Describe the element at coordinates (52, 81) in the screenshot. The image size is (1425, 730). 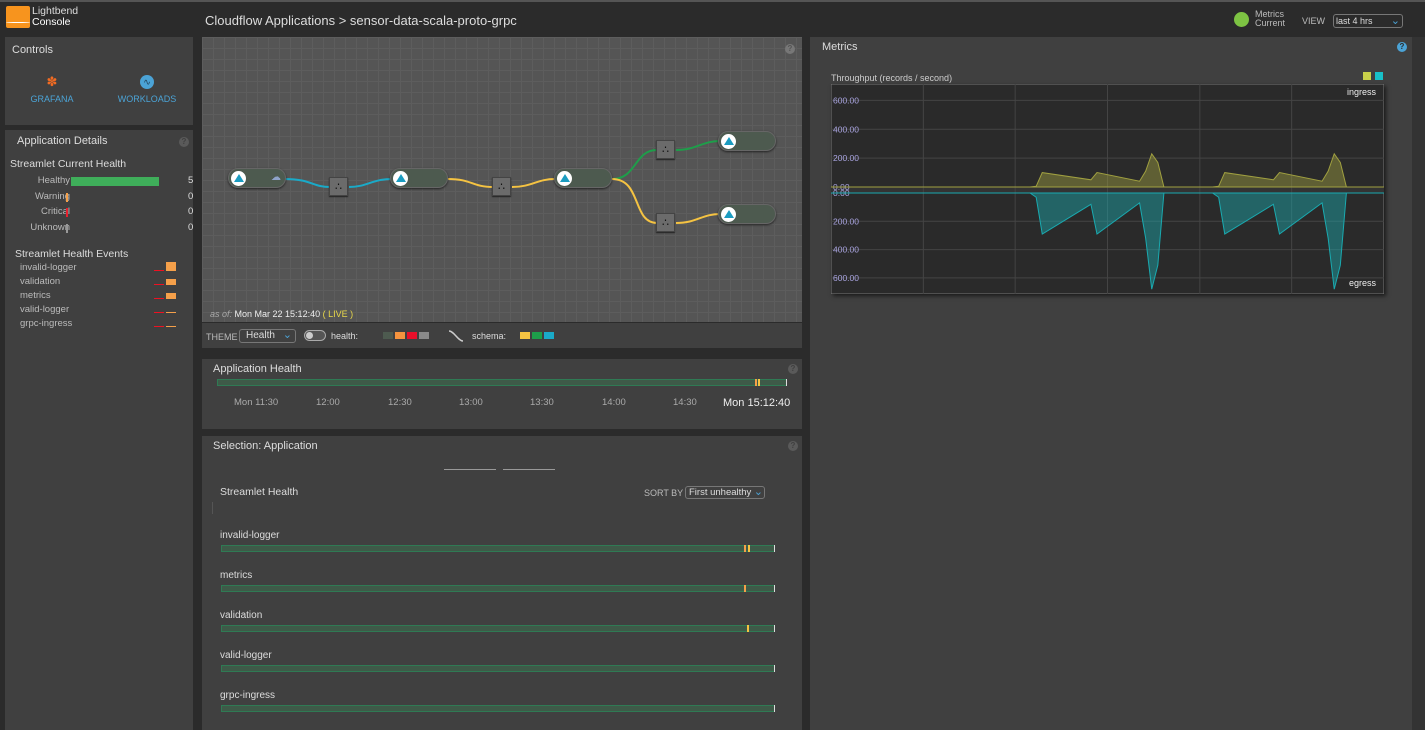
I see `grafana-icon: ✽` at that location.